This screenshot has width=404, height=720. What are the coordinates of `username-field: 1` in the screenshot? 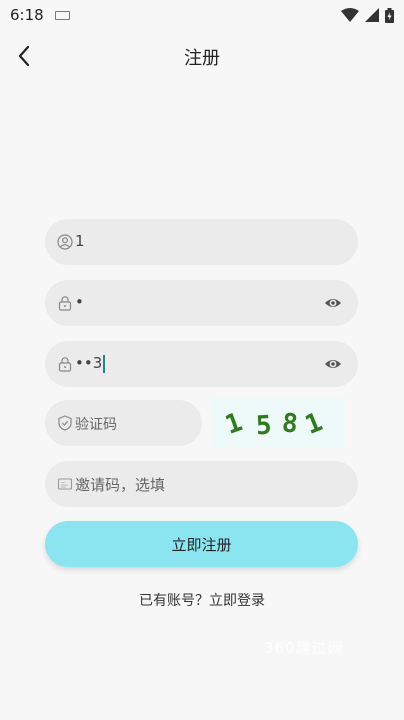 It's located at (201, 242).